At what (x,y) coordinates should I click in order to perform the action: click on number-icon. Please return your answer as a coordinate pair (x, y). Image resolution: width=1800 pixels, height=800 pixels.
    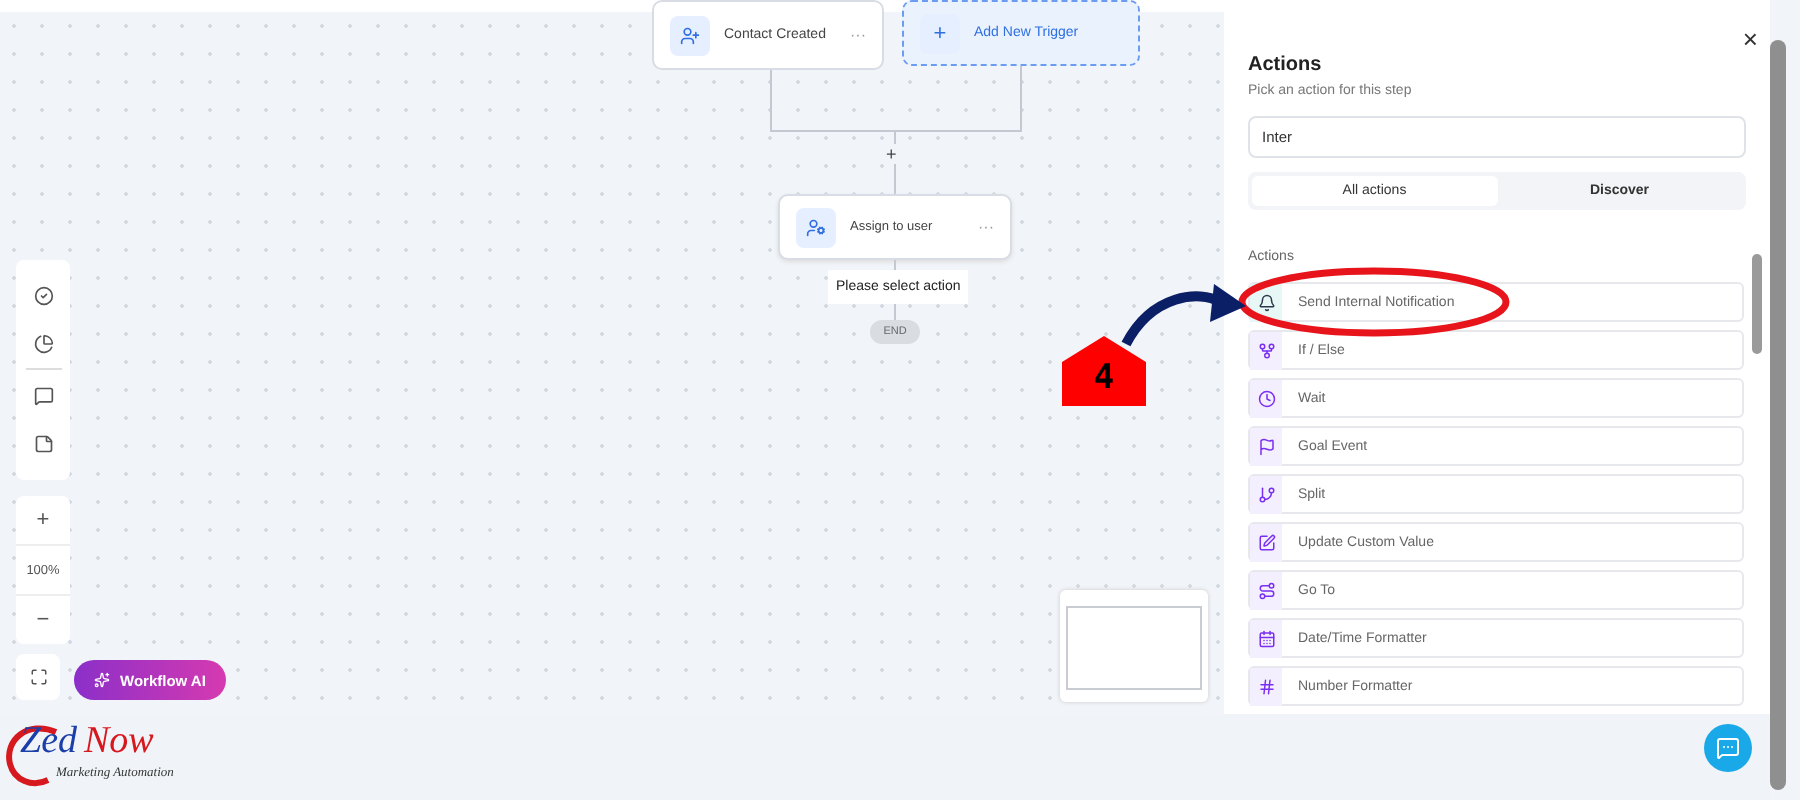
    Looking at the image, I should click on (1266, 686).